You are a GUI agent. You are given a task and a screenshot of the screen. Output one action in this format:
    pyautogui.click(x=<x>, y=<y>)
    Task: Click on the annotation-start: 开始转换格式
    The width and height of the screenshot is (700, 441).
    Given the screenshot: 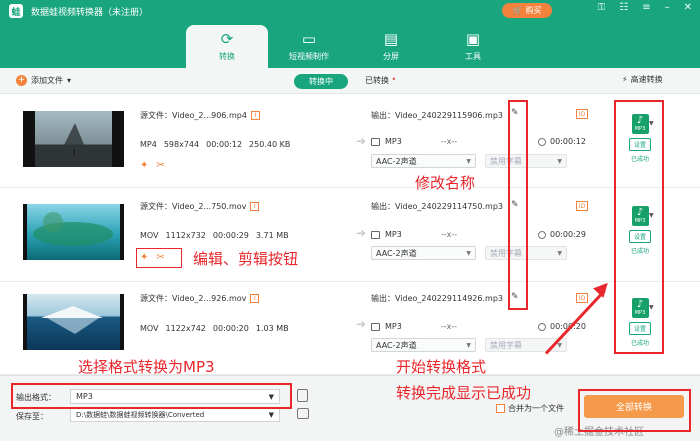 What is the action you would take?
    pyautogui.click(x=441, y=367)
    